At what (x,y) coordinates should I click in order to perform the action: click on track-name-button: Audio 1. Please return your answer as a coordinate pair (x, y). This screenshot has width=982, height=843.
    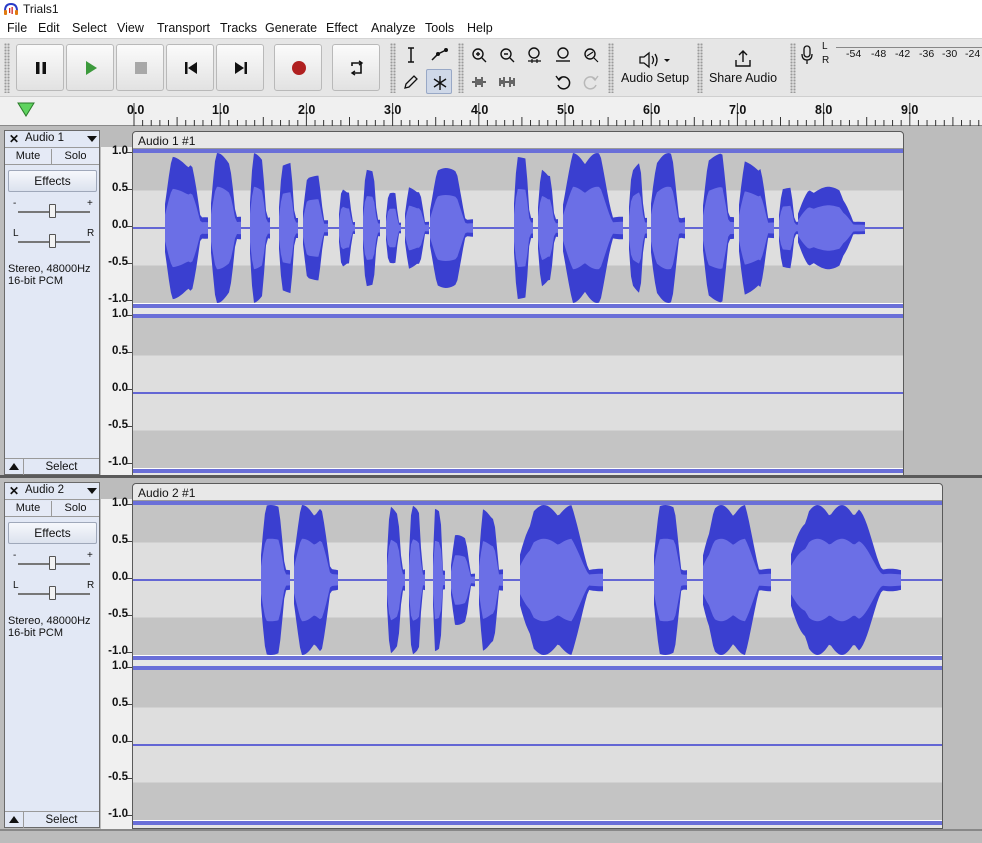
    Looking at the image, I should click on (55, 139).